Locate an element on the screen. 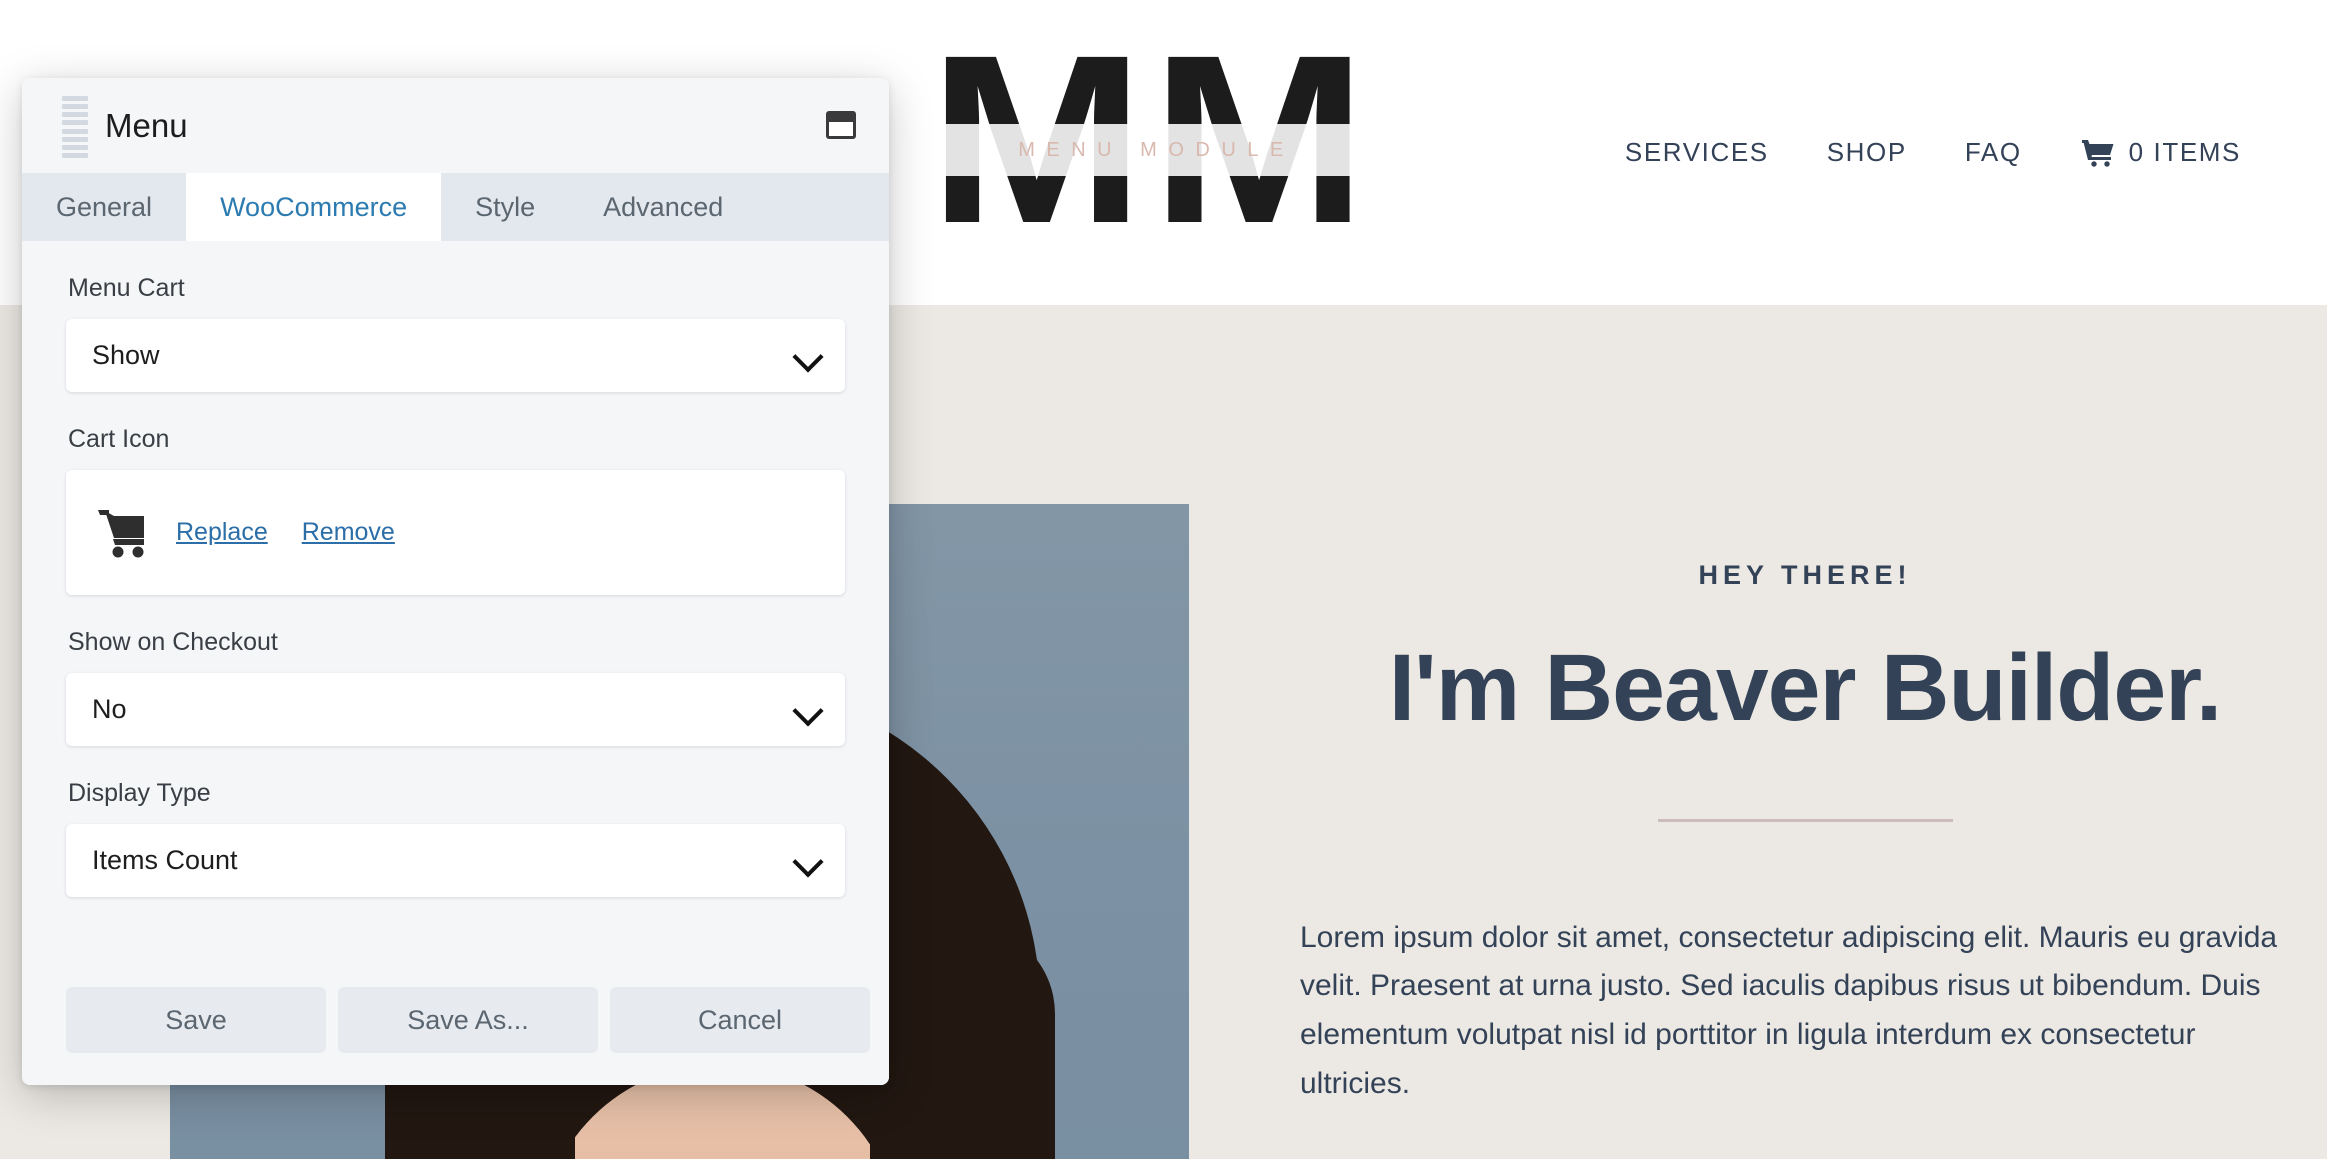 The height and width of the screenshot is (1159, 2327). field-cart-icon: Cart Icon Replace Remove is located at coordinates (455, 493).